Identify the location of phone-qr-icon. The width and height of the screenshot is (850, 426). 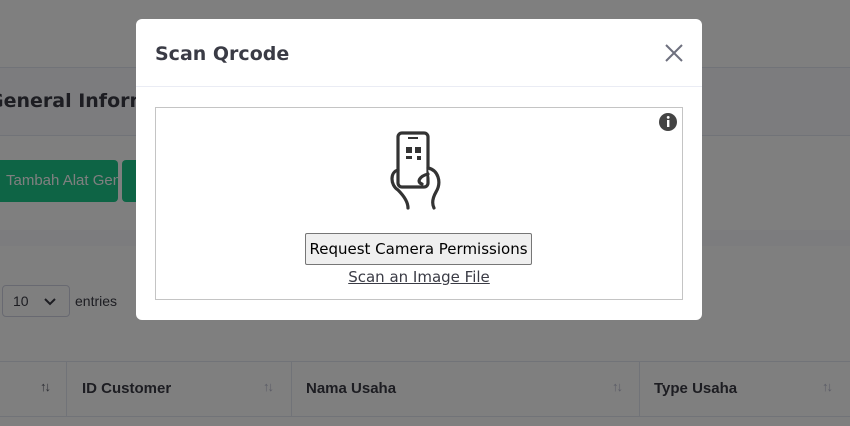
(415, 170).